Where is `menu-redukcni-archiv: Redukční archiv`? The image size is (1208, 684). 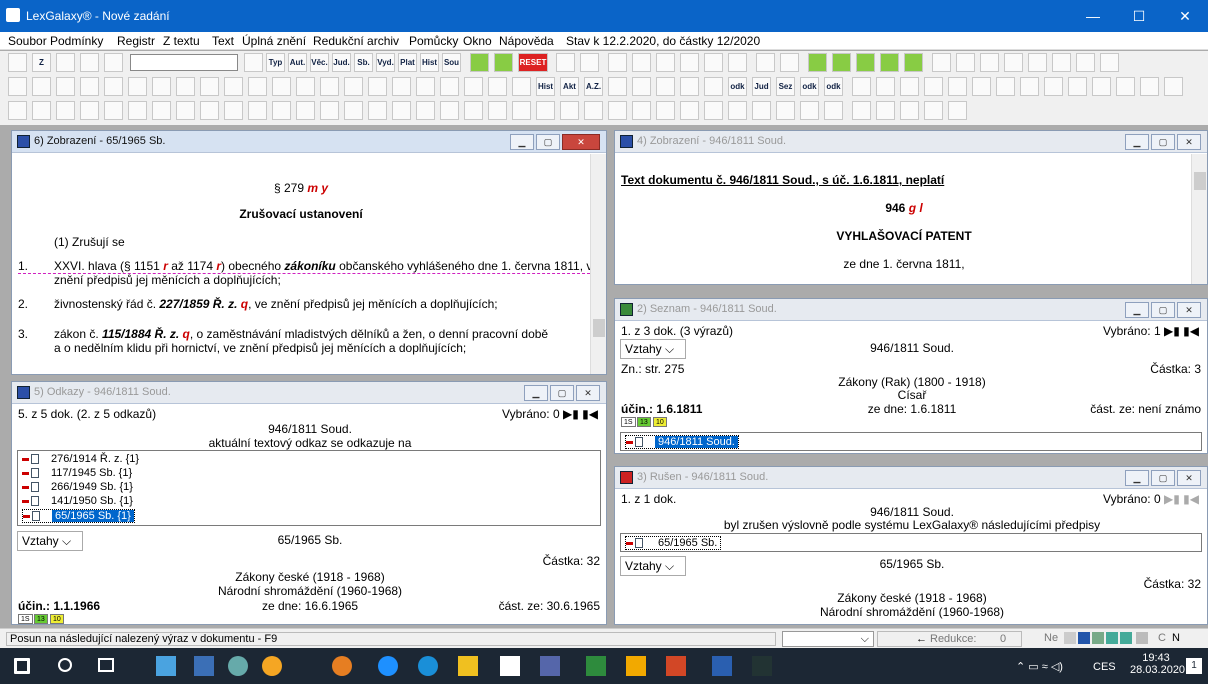 menu-redukcni-archiv: Redukční archiv is located at coordinates (356, 41).